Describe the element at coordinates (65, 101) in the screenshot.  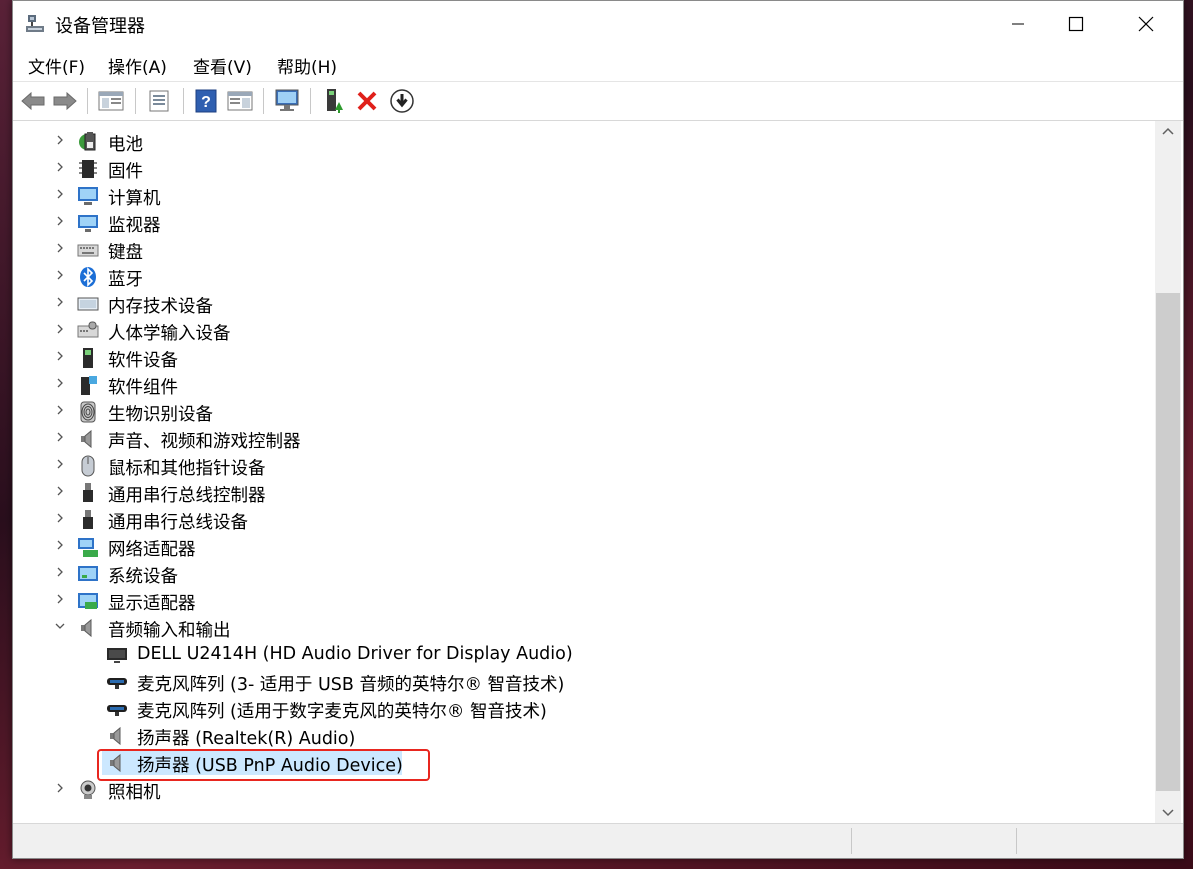
I see `forward-button` at that location.